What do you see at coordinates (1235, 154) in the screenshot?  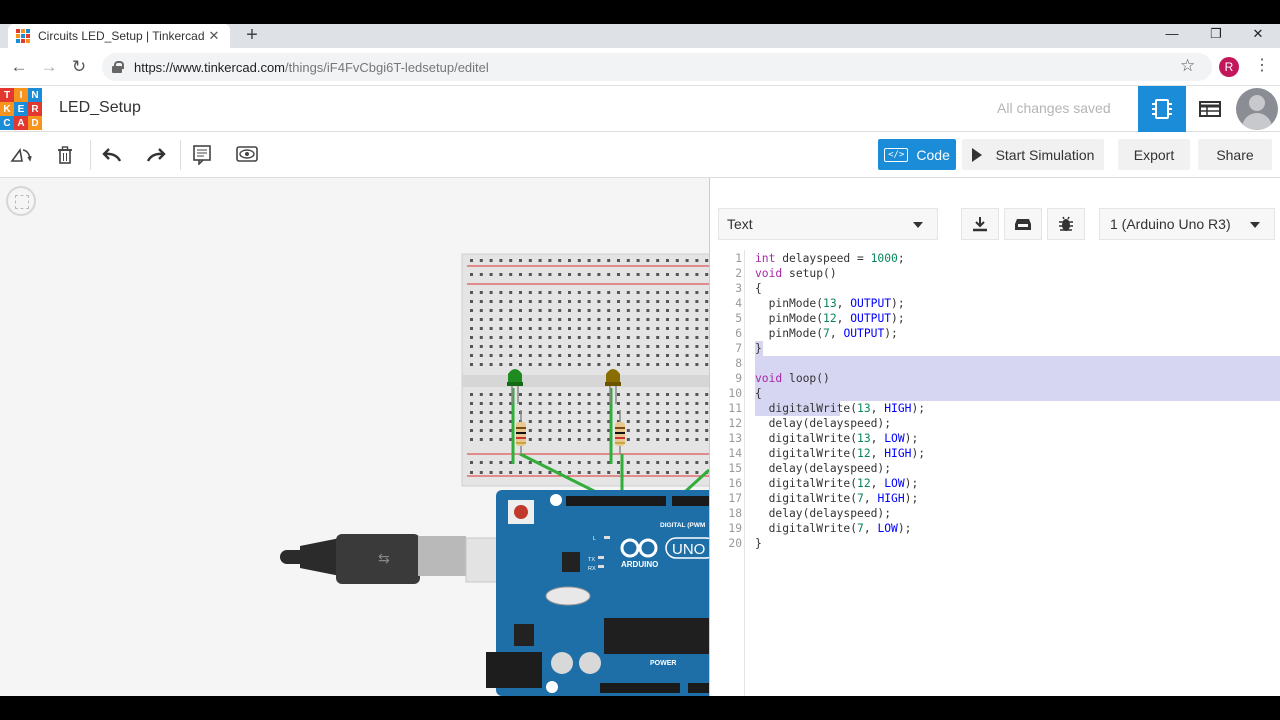 I see `share-button: Share` at bounding box center [1235, 154].